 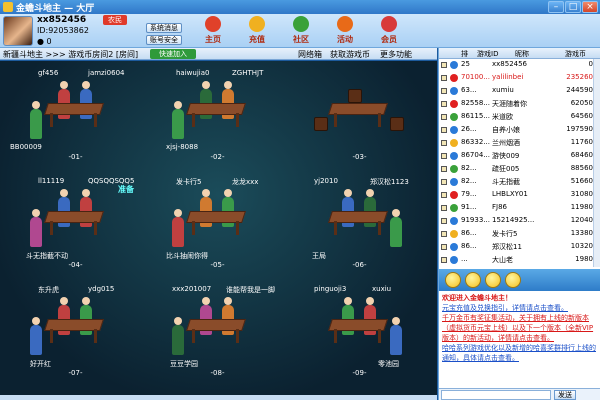 What do you see at coordinates (516, 221) in the screenshot?
I see `player-row: 91933... 15214925... 12040` at bounding box center [516, 221].